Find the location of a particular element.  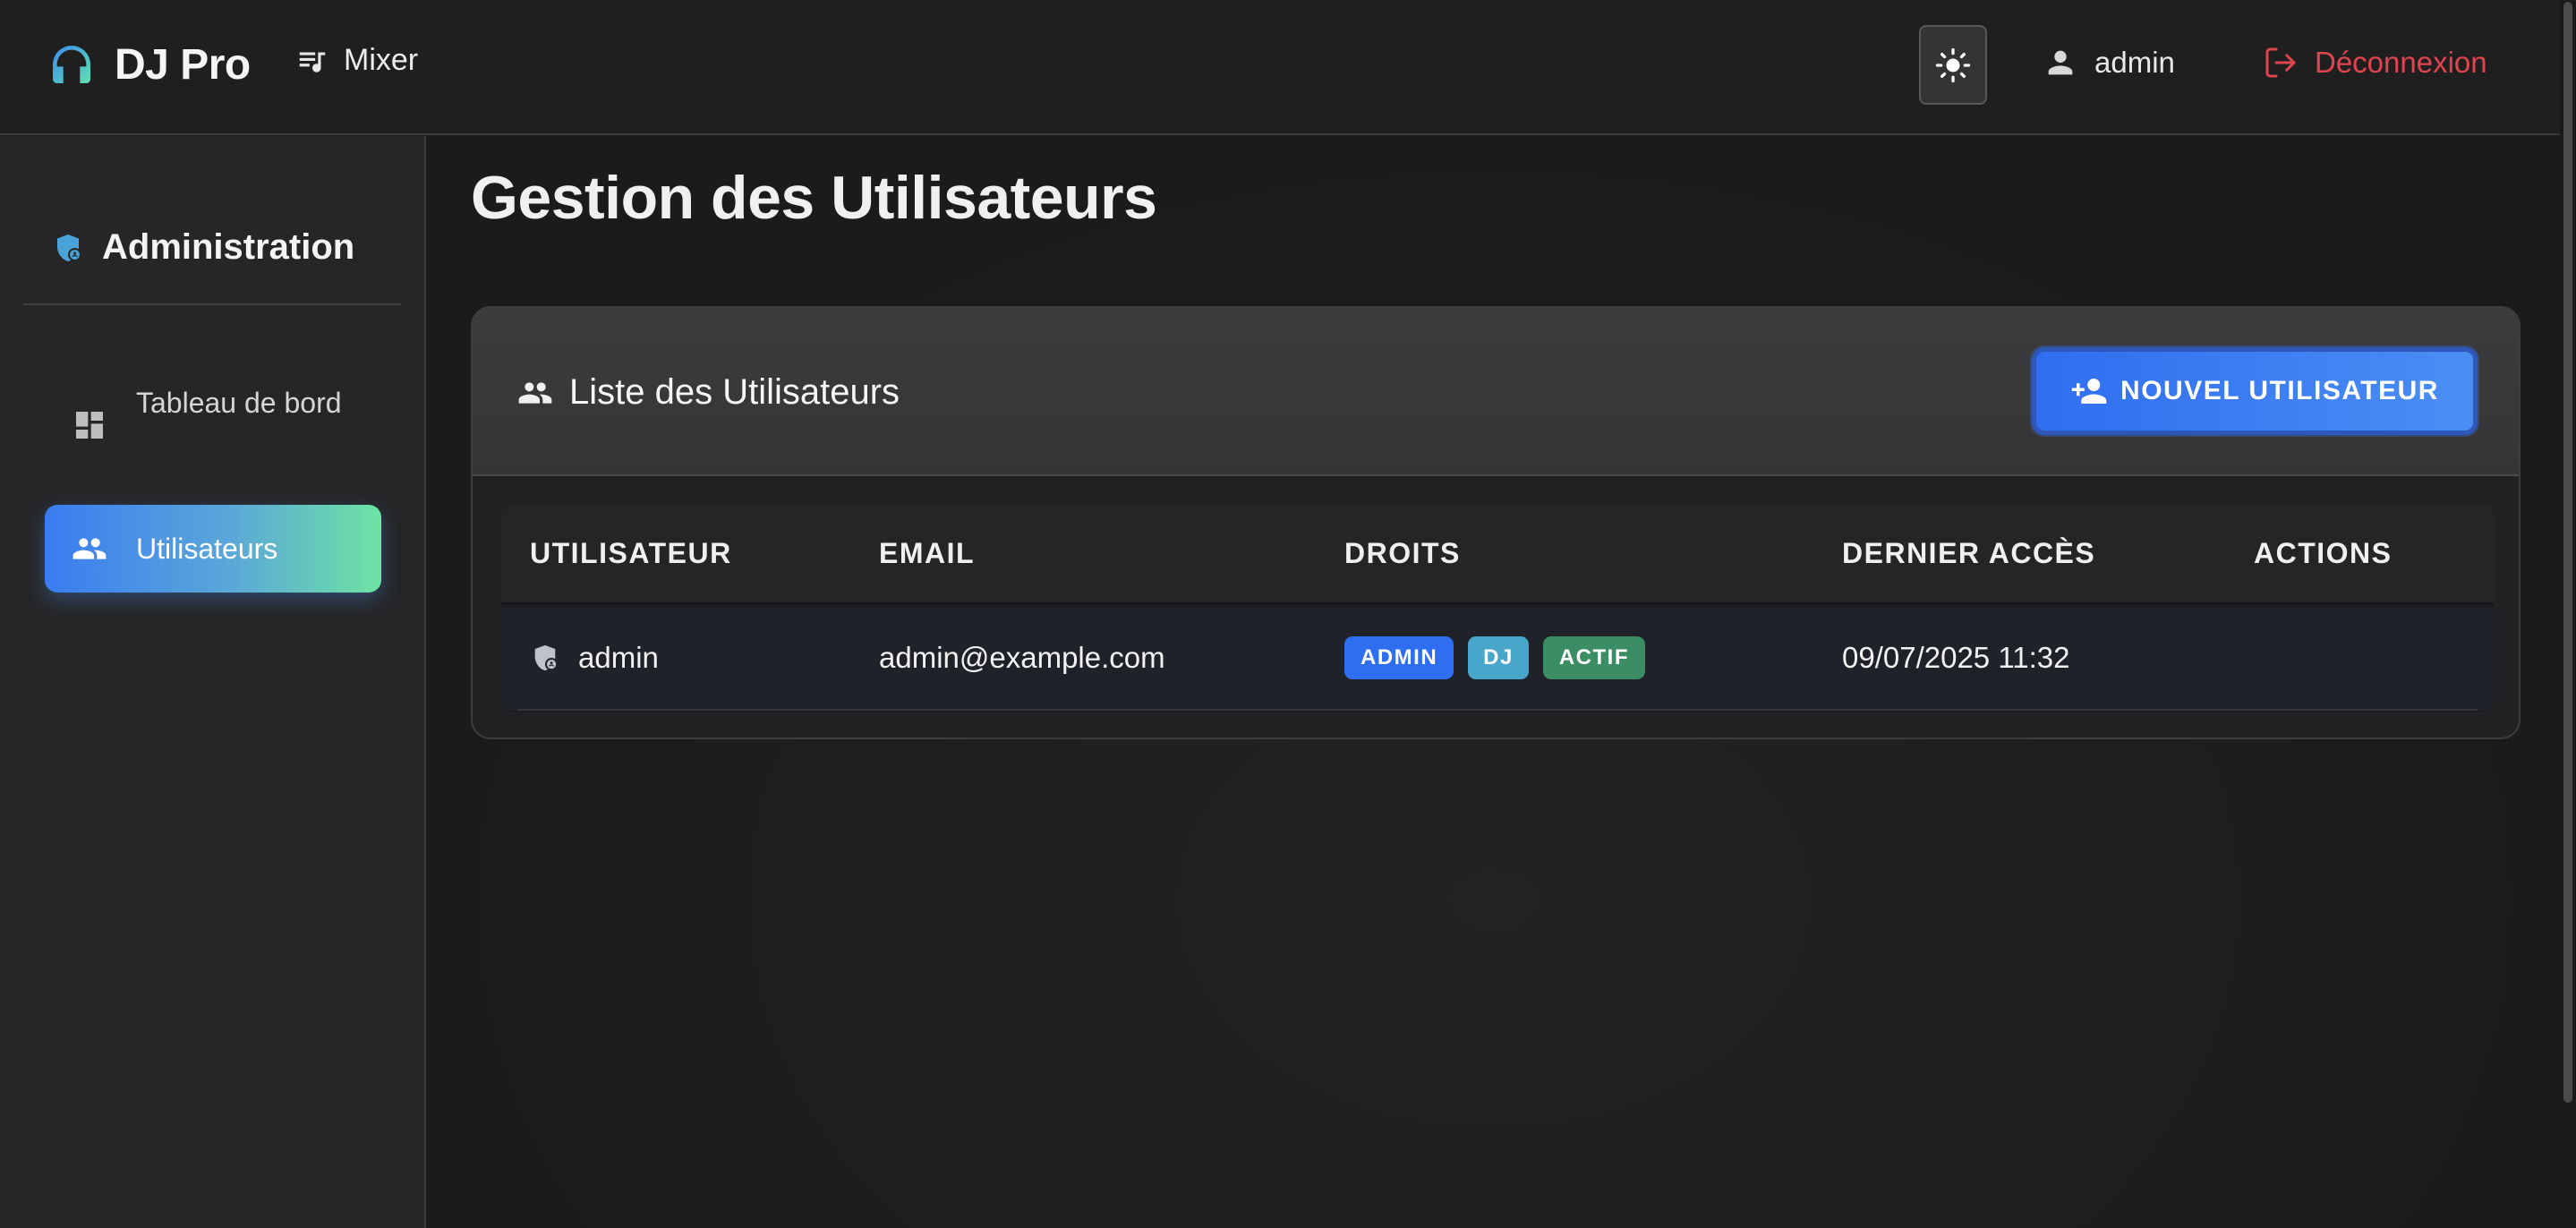

sidebar-title: Administration is located at coordinates (203, 248).